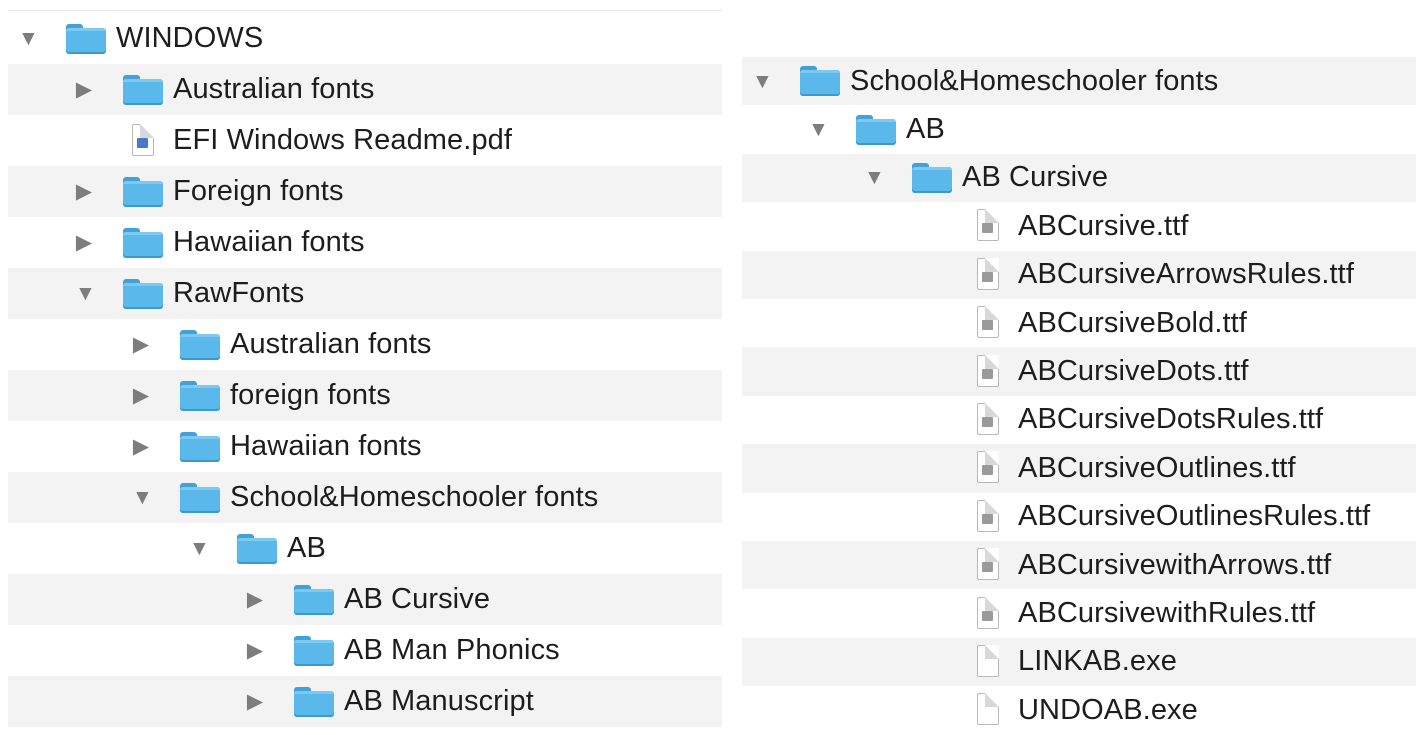 The height and width of the screenshot is (735, 1416). I want to click on pdf-document-icon, so click(143, 140).